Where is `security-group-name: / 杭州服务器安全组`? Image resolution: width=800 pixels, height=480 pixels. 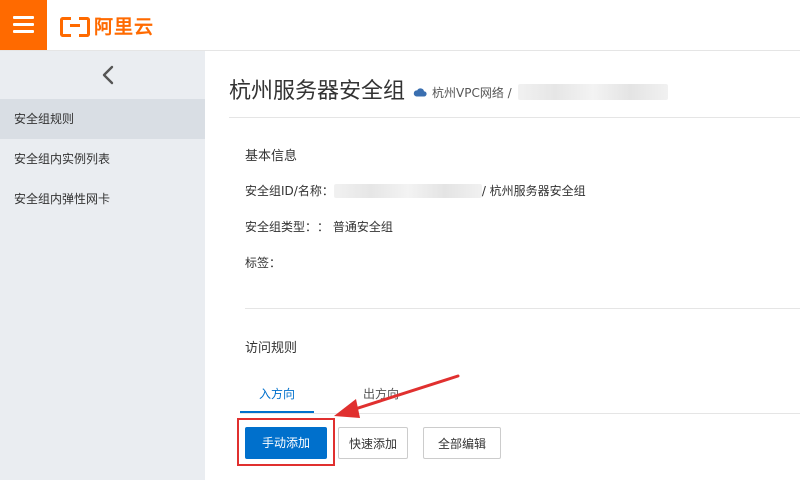 security-group-name: / 杭州服务器安全组 is located at coordinates (533, 191).